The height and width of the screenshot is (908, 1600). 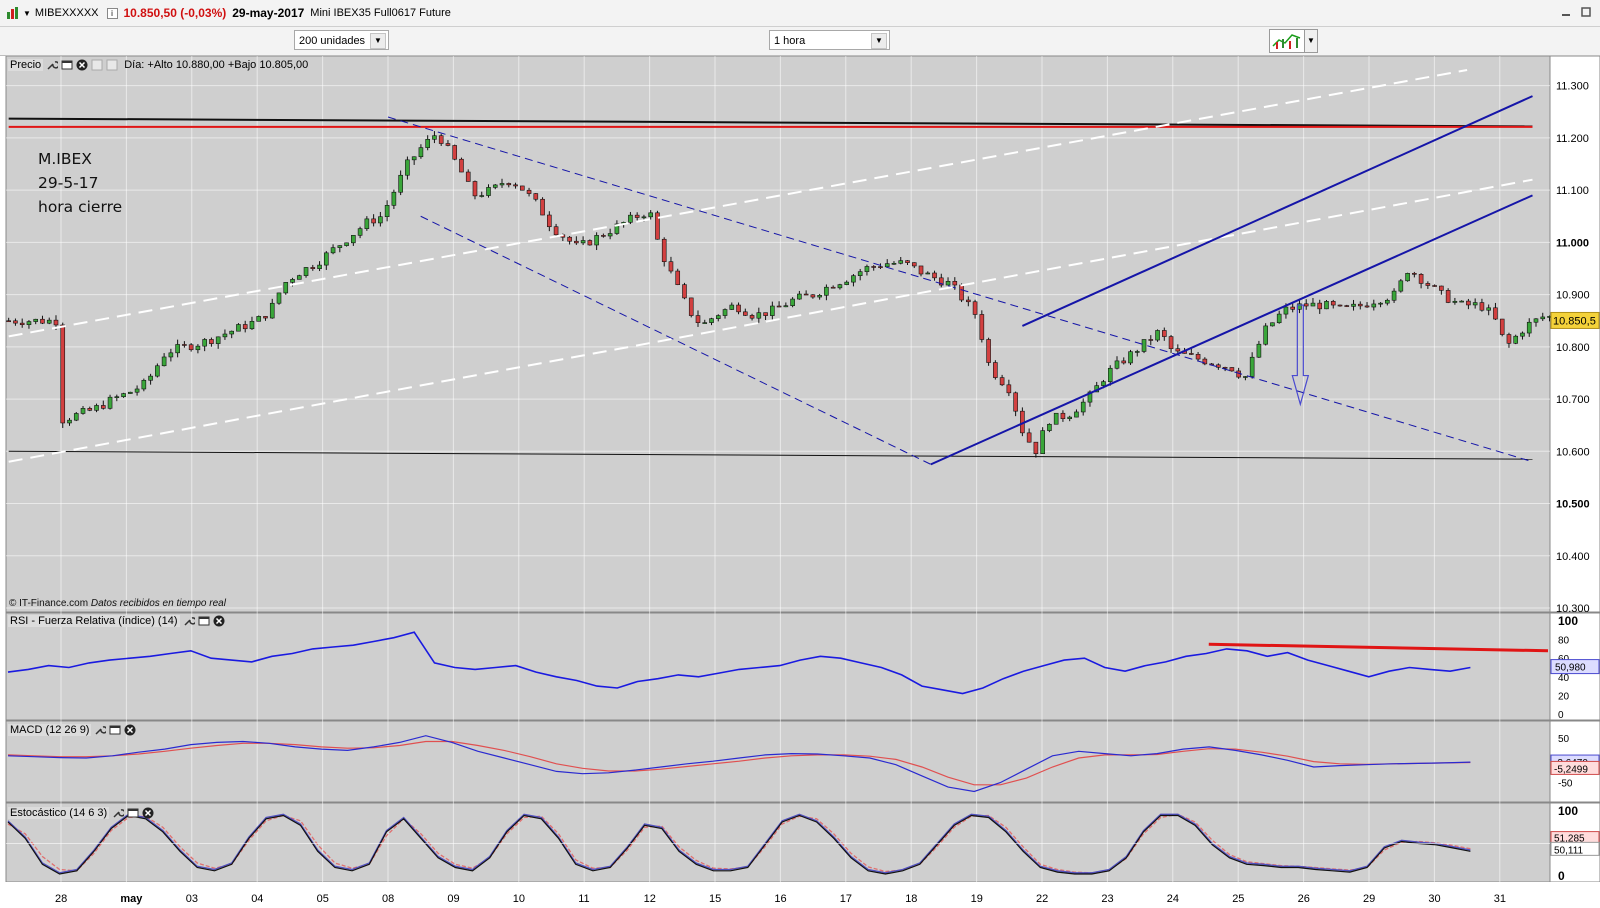 What do you see at coordinates (715, 899) in the screenshot?
I see `x-tick-label: 15` at bounding box center [715, 899].